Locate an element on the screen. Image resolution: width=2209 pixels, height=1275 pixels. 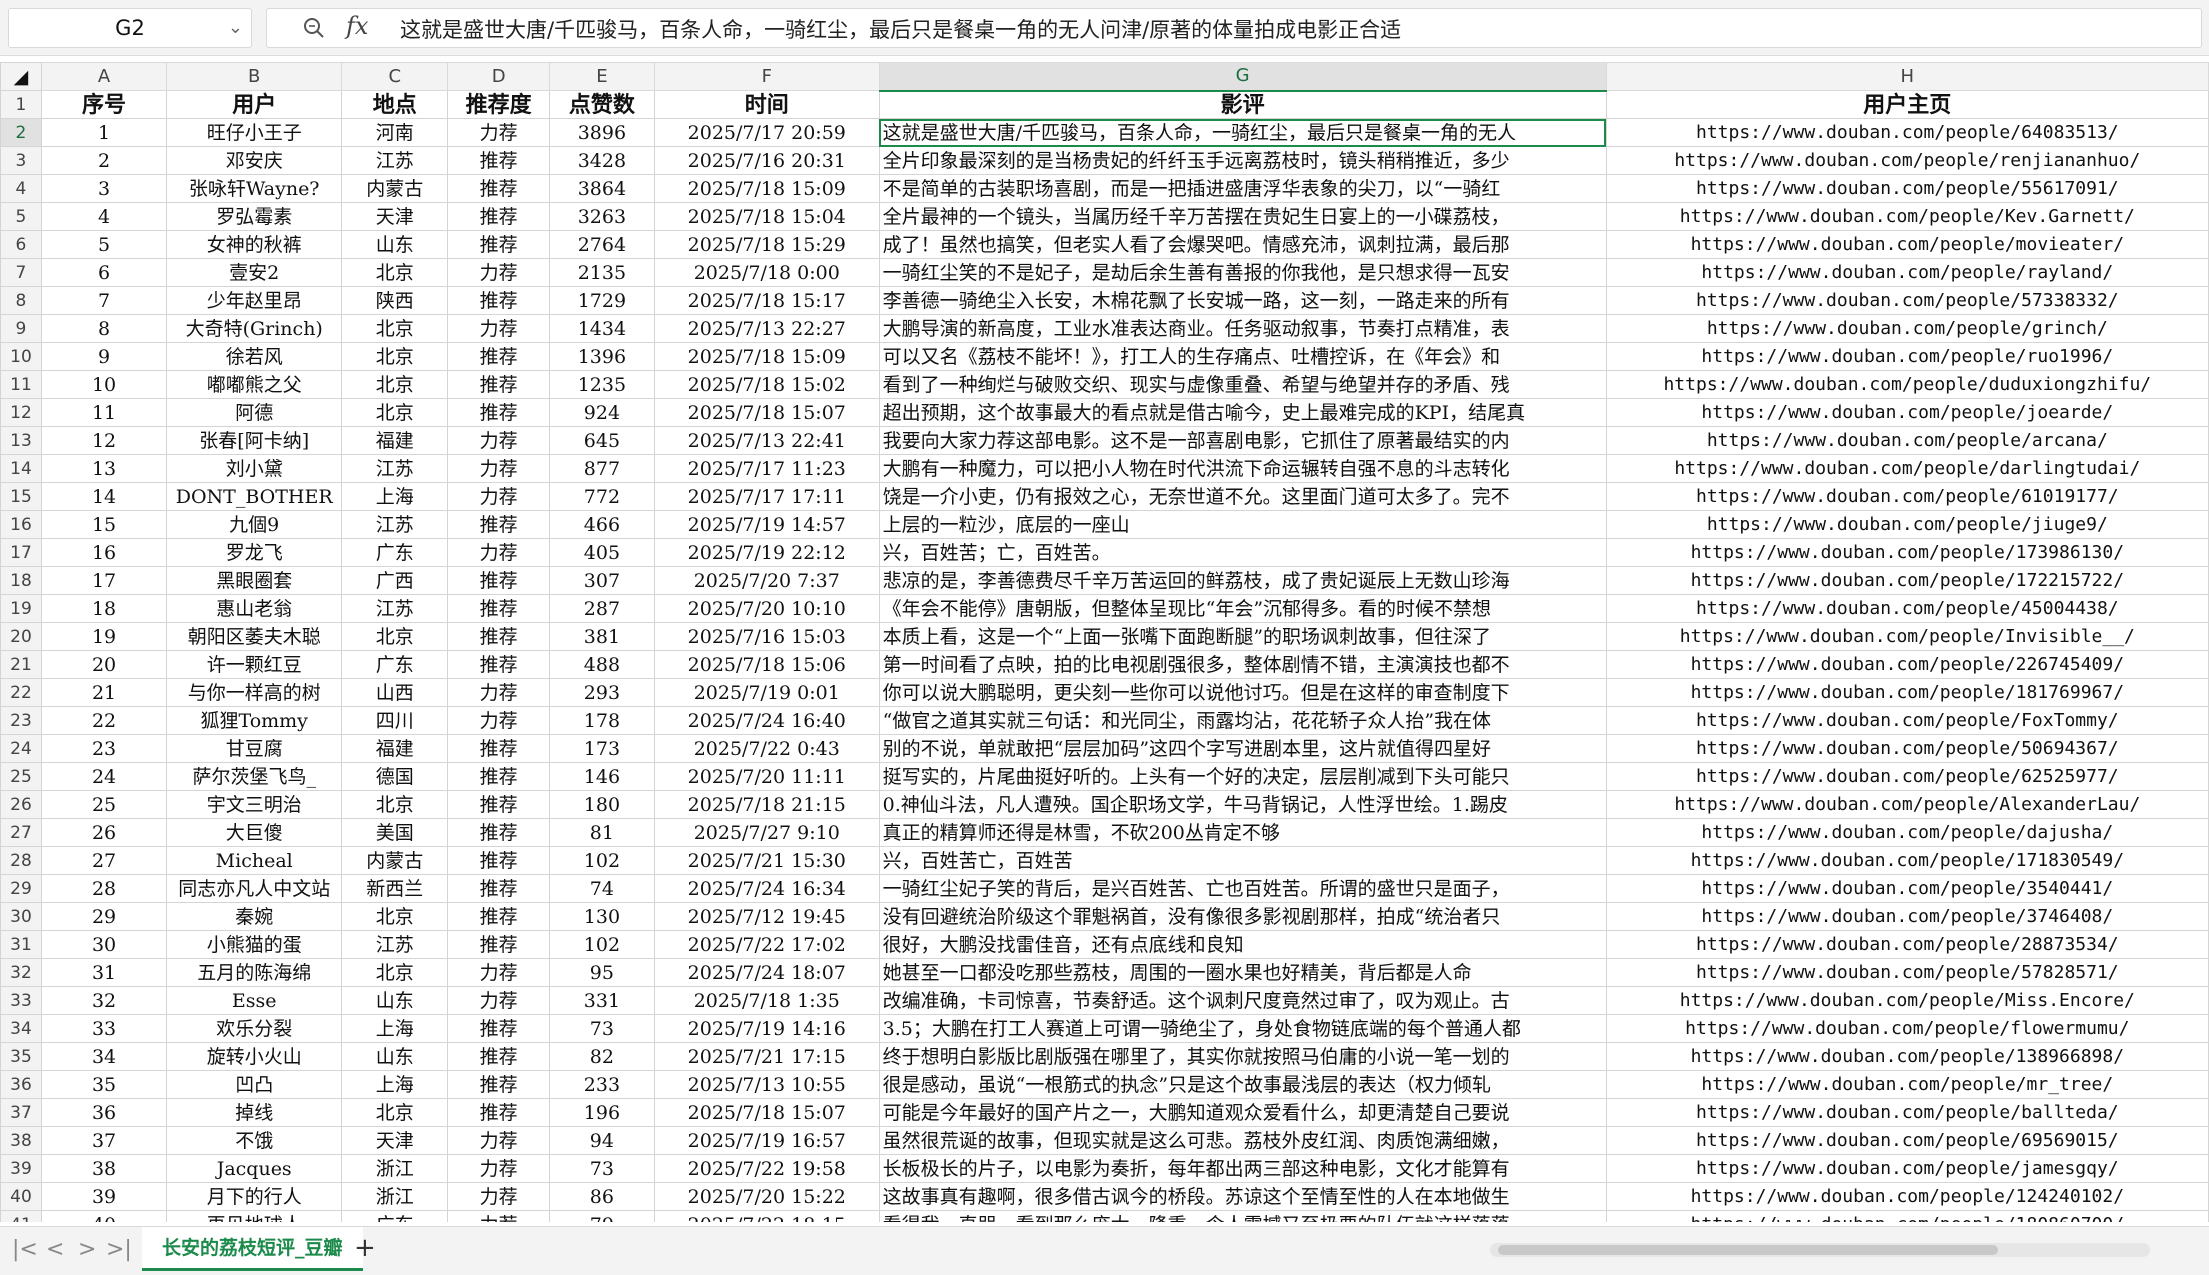
table-cell: 178 is located at coordinates (601, 720).